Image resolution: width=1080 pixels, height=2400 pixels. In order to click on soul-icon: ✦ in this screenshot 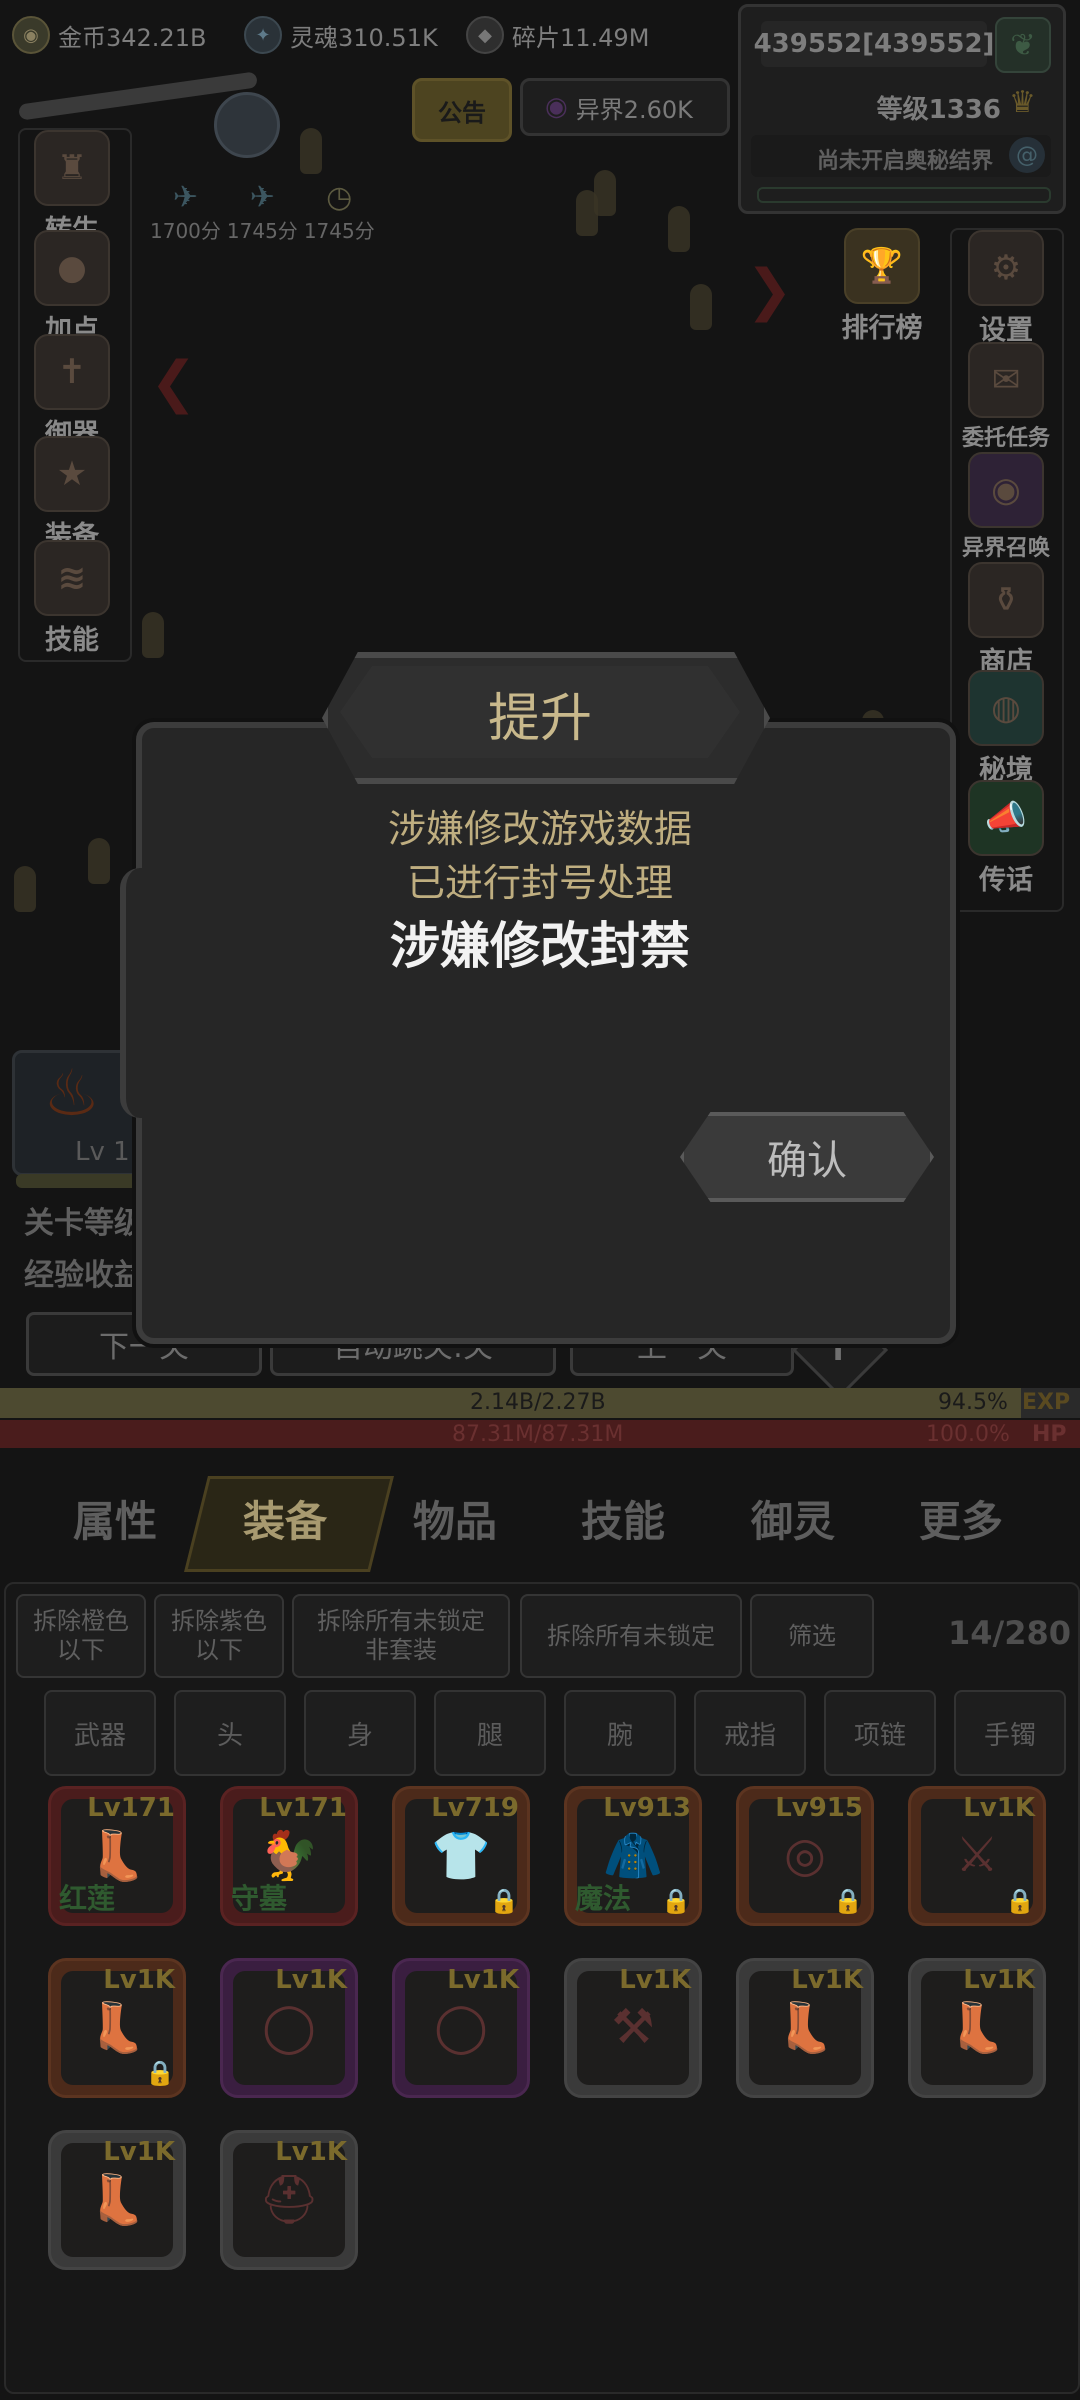, I will do `click(263, 35)`.